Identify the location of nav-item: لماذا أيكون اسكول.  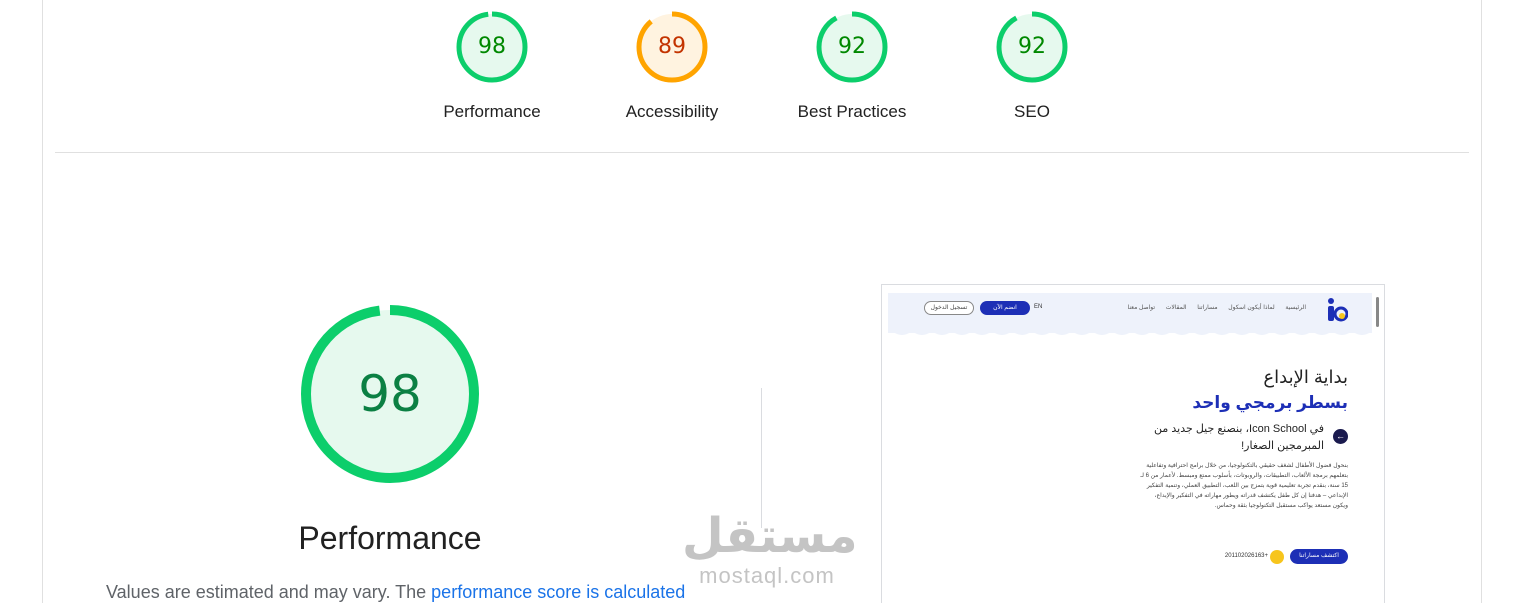
(1251, 308).